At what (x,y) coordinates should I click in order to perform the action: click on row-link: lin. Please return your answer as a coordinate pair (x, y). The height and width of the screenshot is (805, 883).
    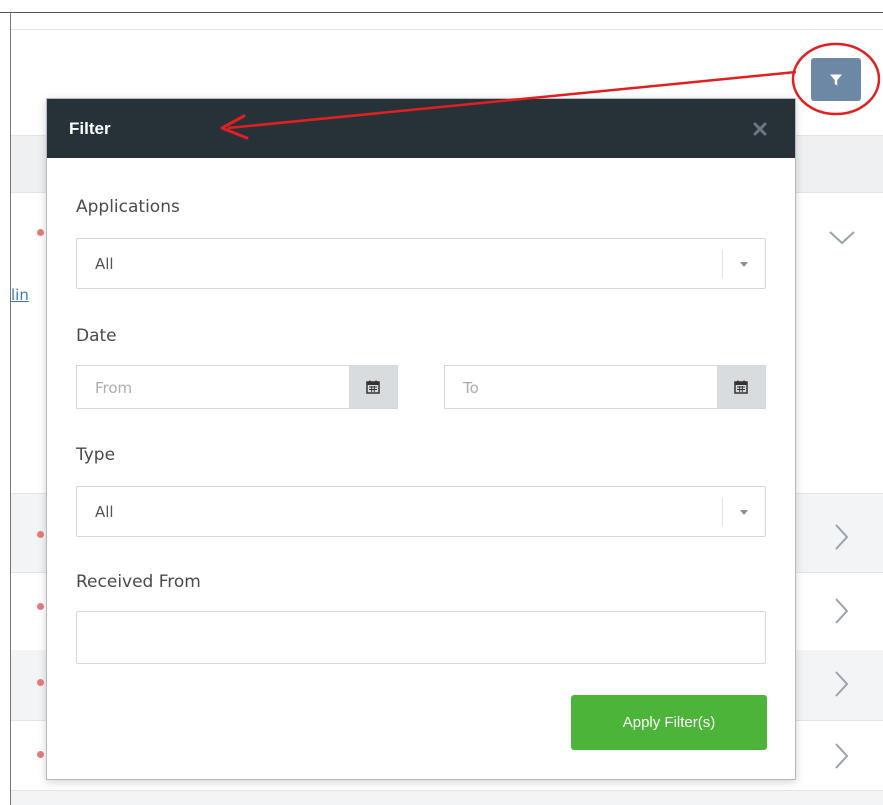
    Looking at the image, I should click on (20, 295).